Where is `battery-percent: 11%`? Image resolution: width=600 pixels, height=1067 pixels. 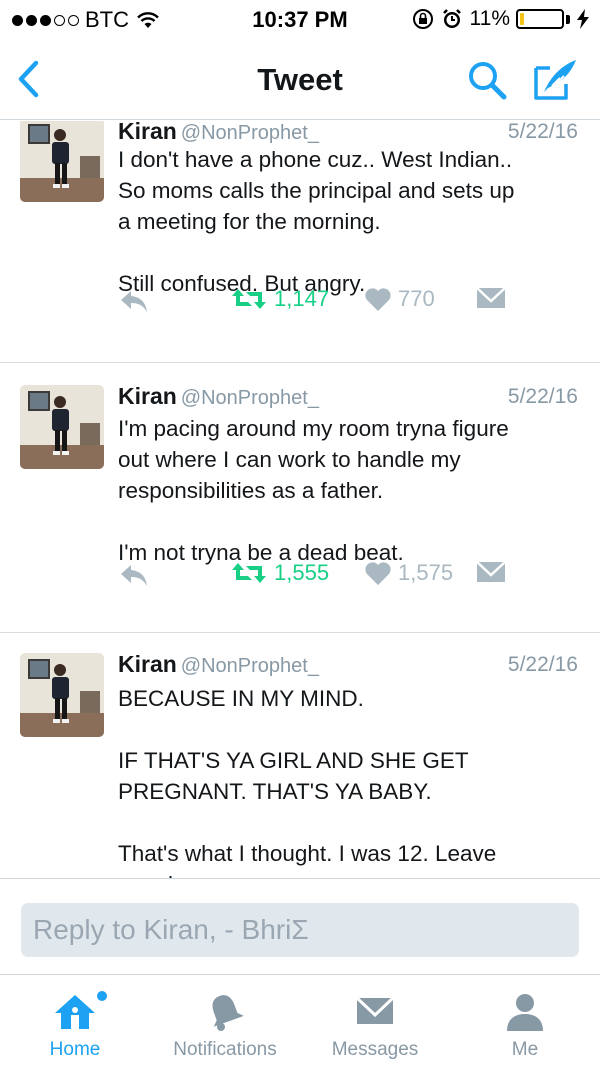
battery-percent: 11% is located at coordinates (489, 18).